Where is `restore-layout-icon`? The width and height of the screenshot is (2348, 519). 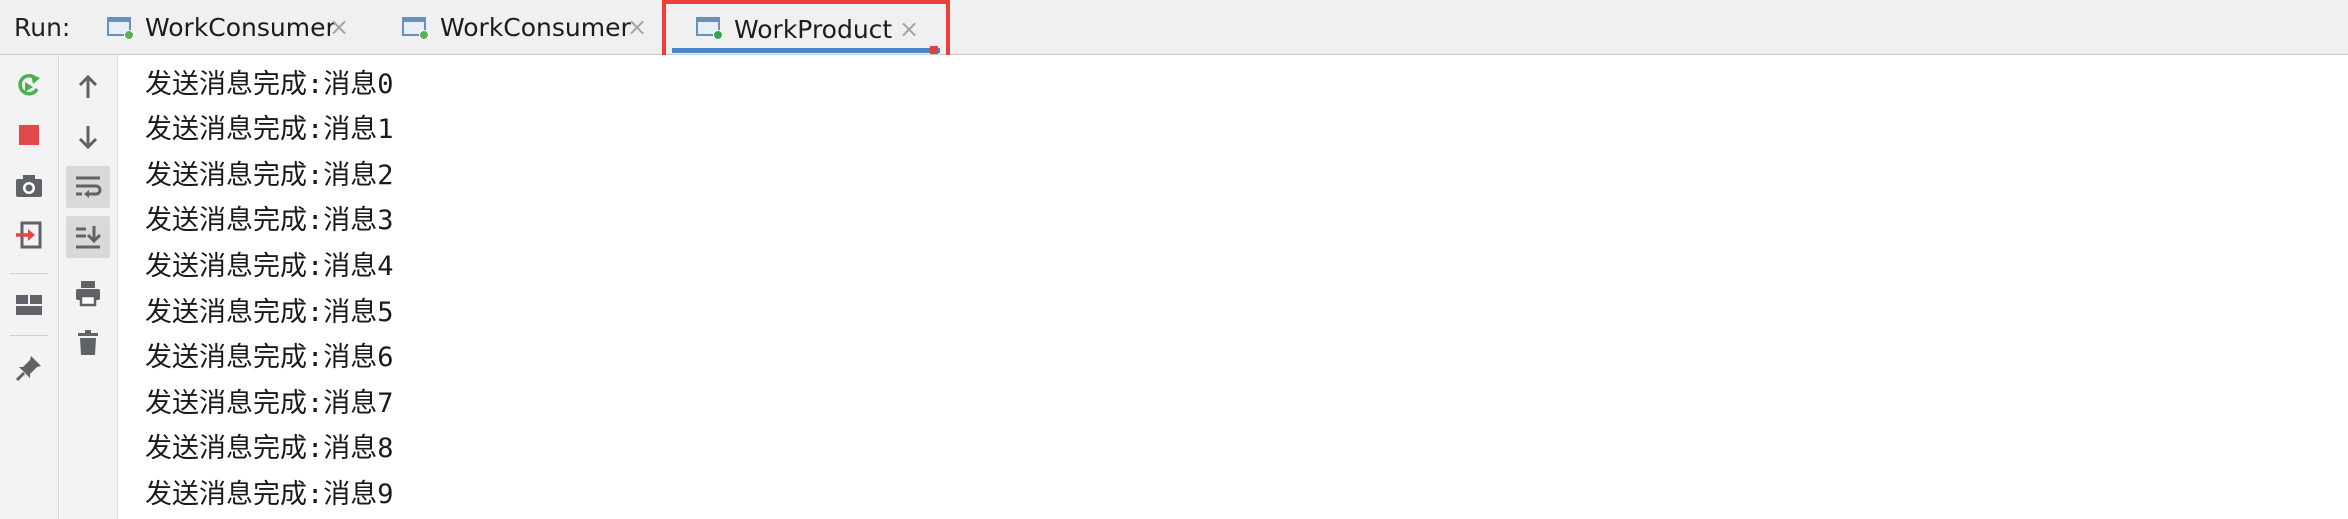 restore-layout-icon is located at coordinates (29, 235).